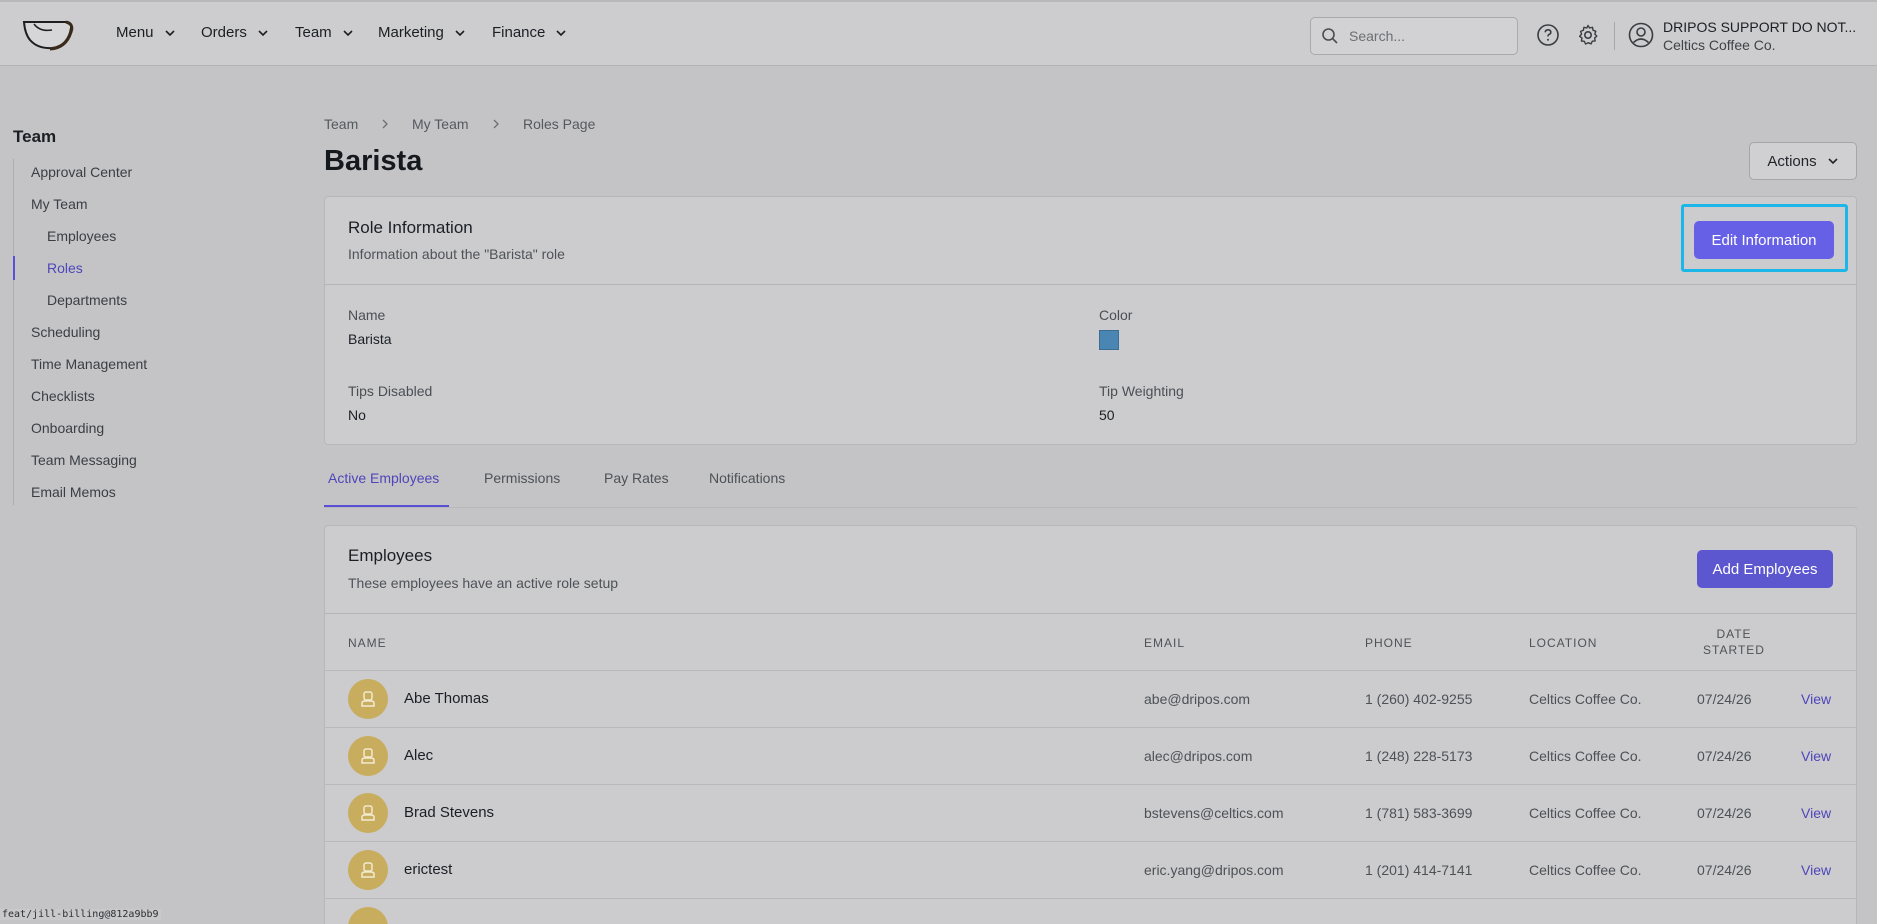  What do you see at coordinates (428, 869) in the screenshot?
I see `employee-name: erictest` at bounding box center [428, 869].